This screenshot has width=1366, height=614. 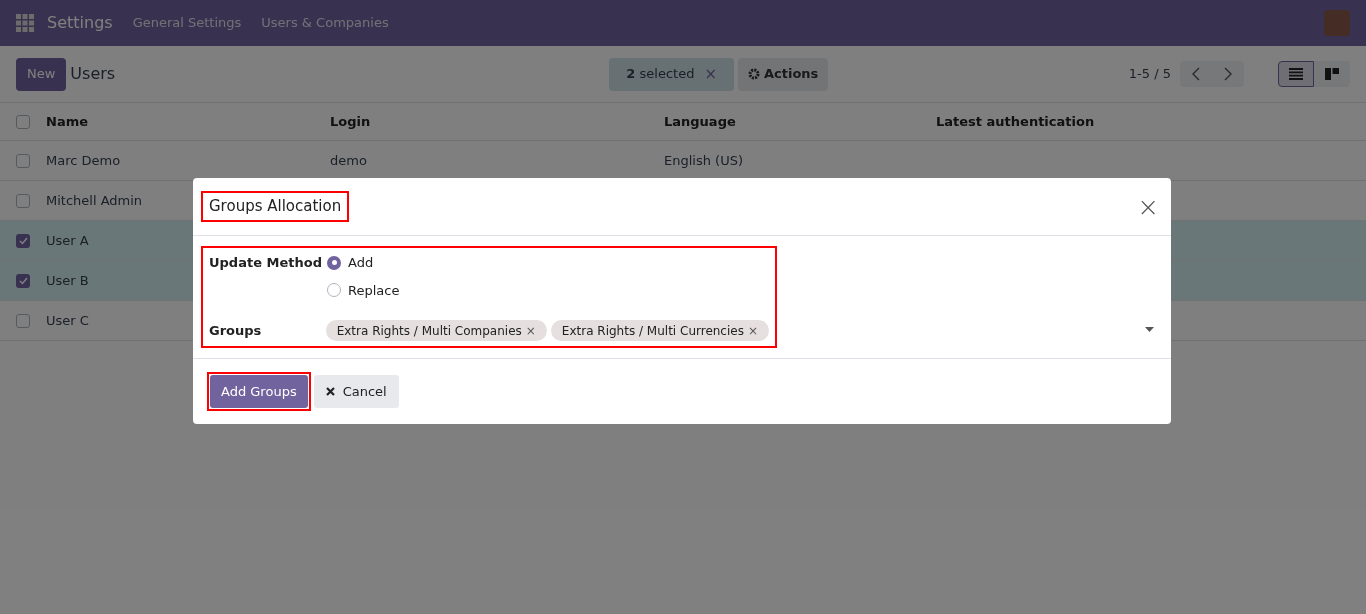 What do you see at coordinates (710, 74) in the screenshot?
I see `clear-selection-button: ×` at bounding box center [710, 74].